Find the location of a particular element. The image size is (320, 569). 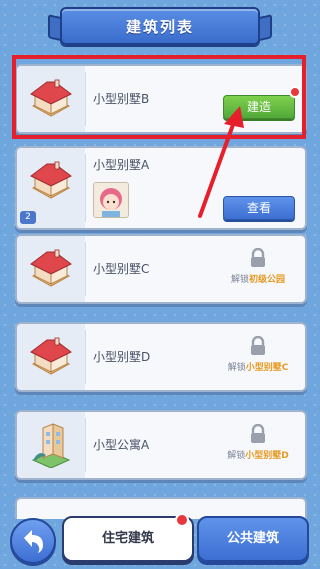

back-arrow-icon is located at coordinates (33, 541).